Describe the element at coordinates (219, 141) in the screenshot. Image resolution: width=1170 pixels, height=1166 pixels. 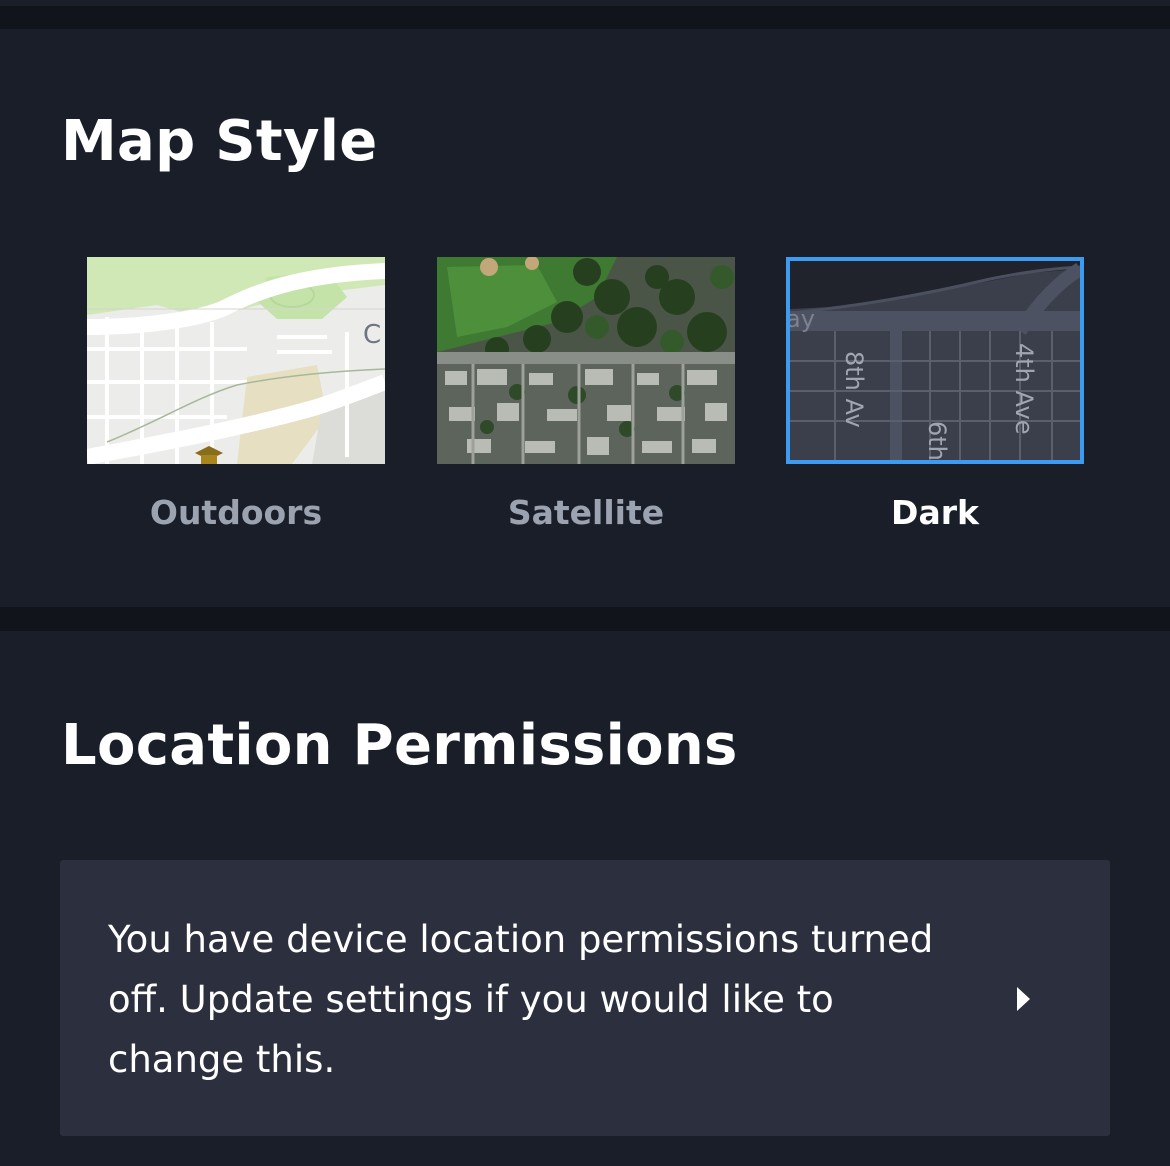
I see `map-style-title: Map Style` at that location.